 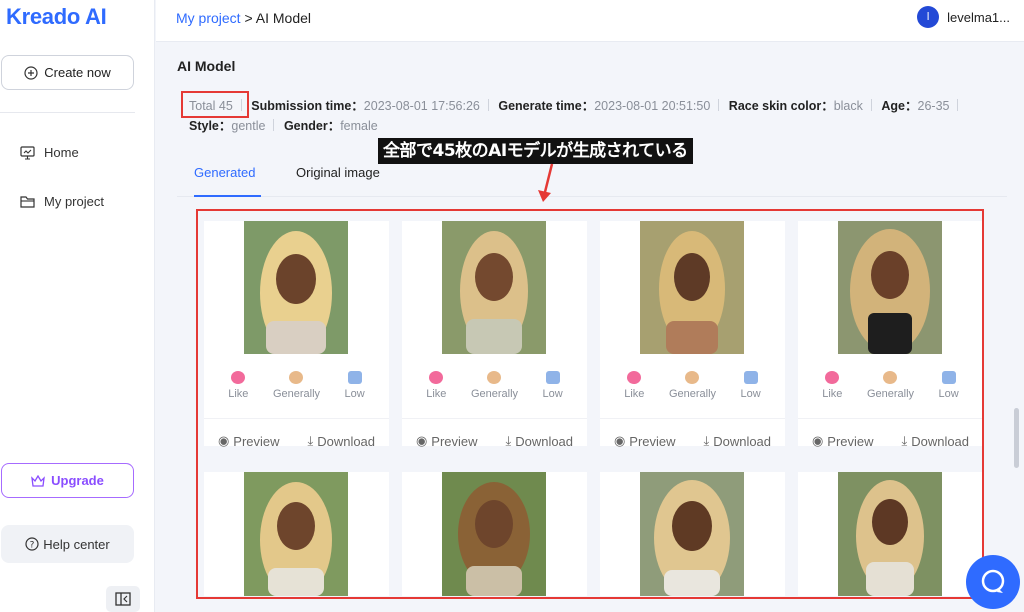 What do you see at coordinates (338, 172) in the screenshot?
I see `tab-original-image: Original image` at bounding box center [338, 172].